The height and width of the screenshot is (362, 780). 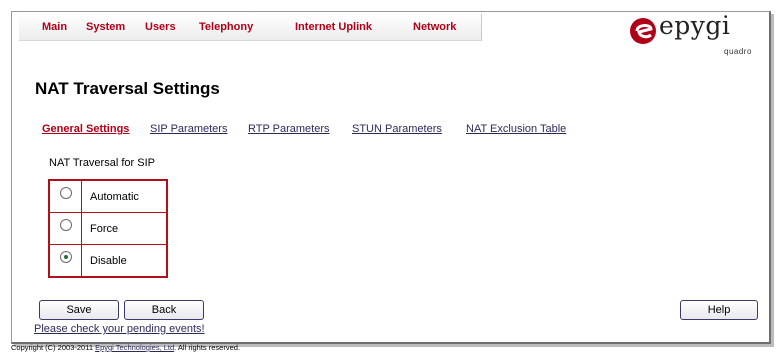 I want to click on option-label-automatic: Automatic, so click(x=124, y=196).